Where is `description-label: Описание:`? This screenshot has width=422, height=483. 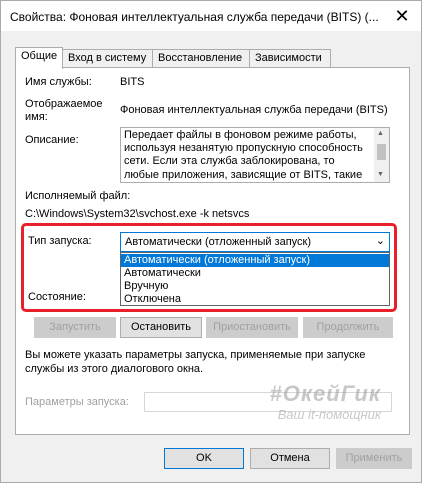
description-label: Описание: is located at coordinates (52, 140).